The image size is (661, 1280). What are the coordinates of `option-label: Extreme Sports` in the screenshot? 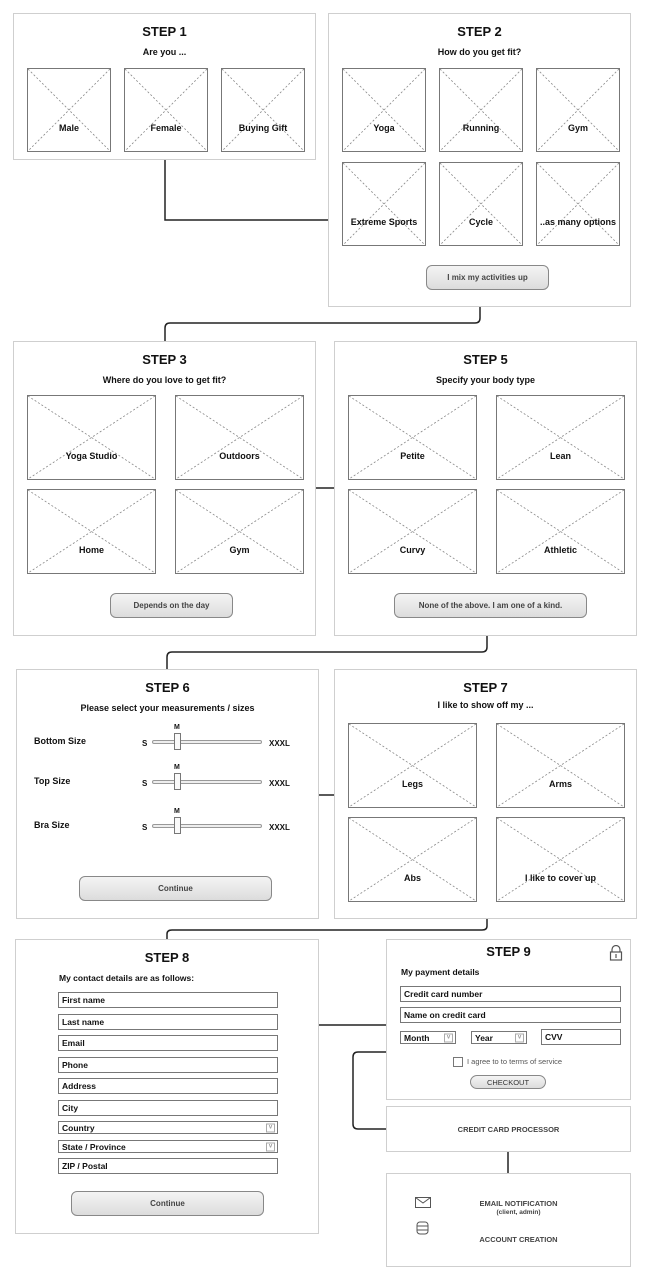 It's located at (384, 222).